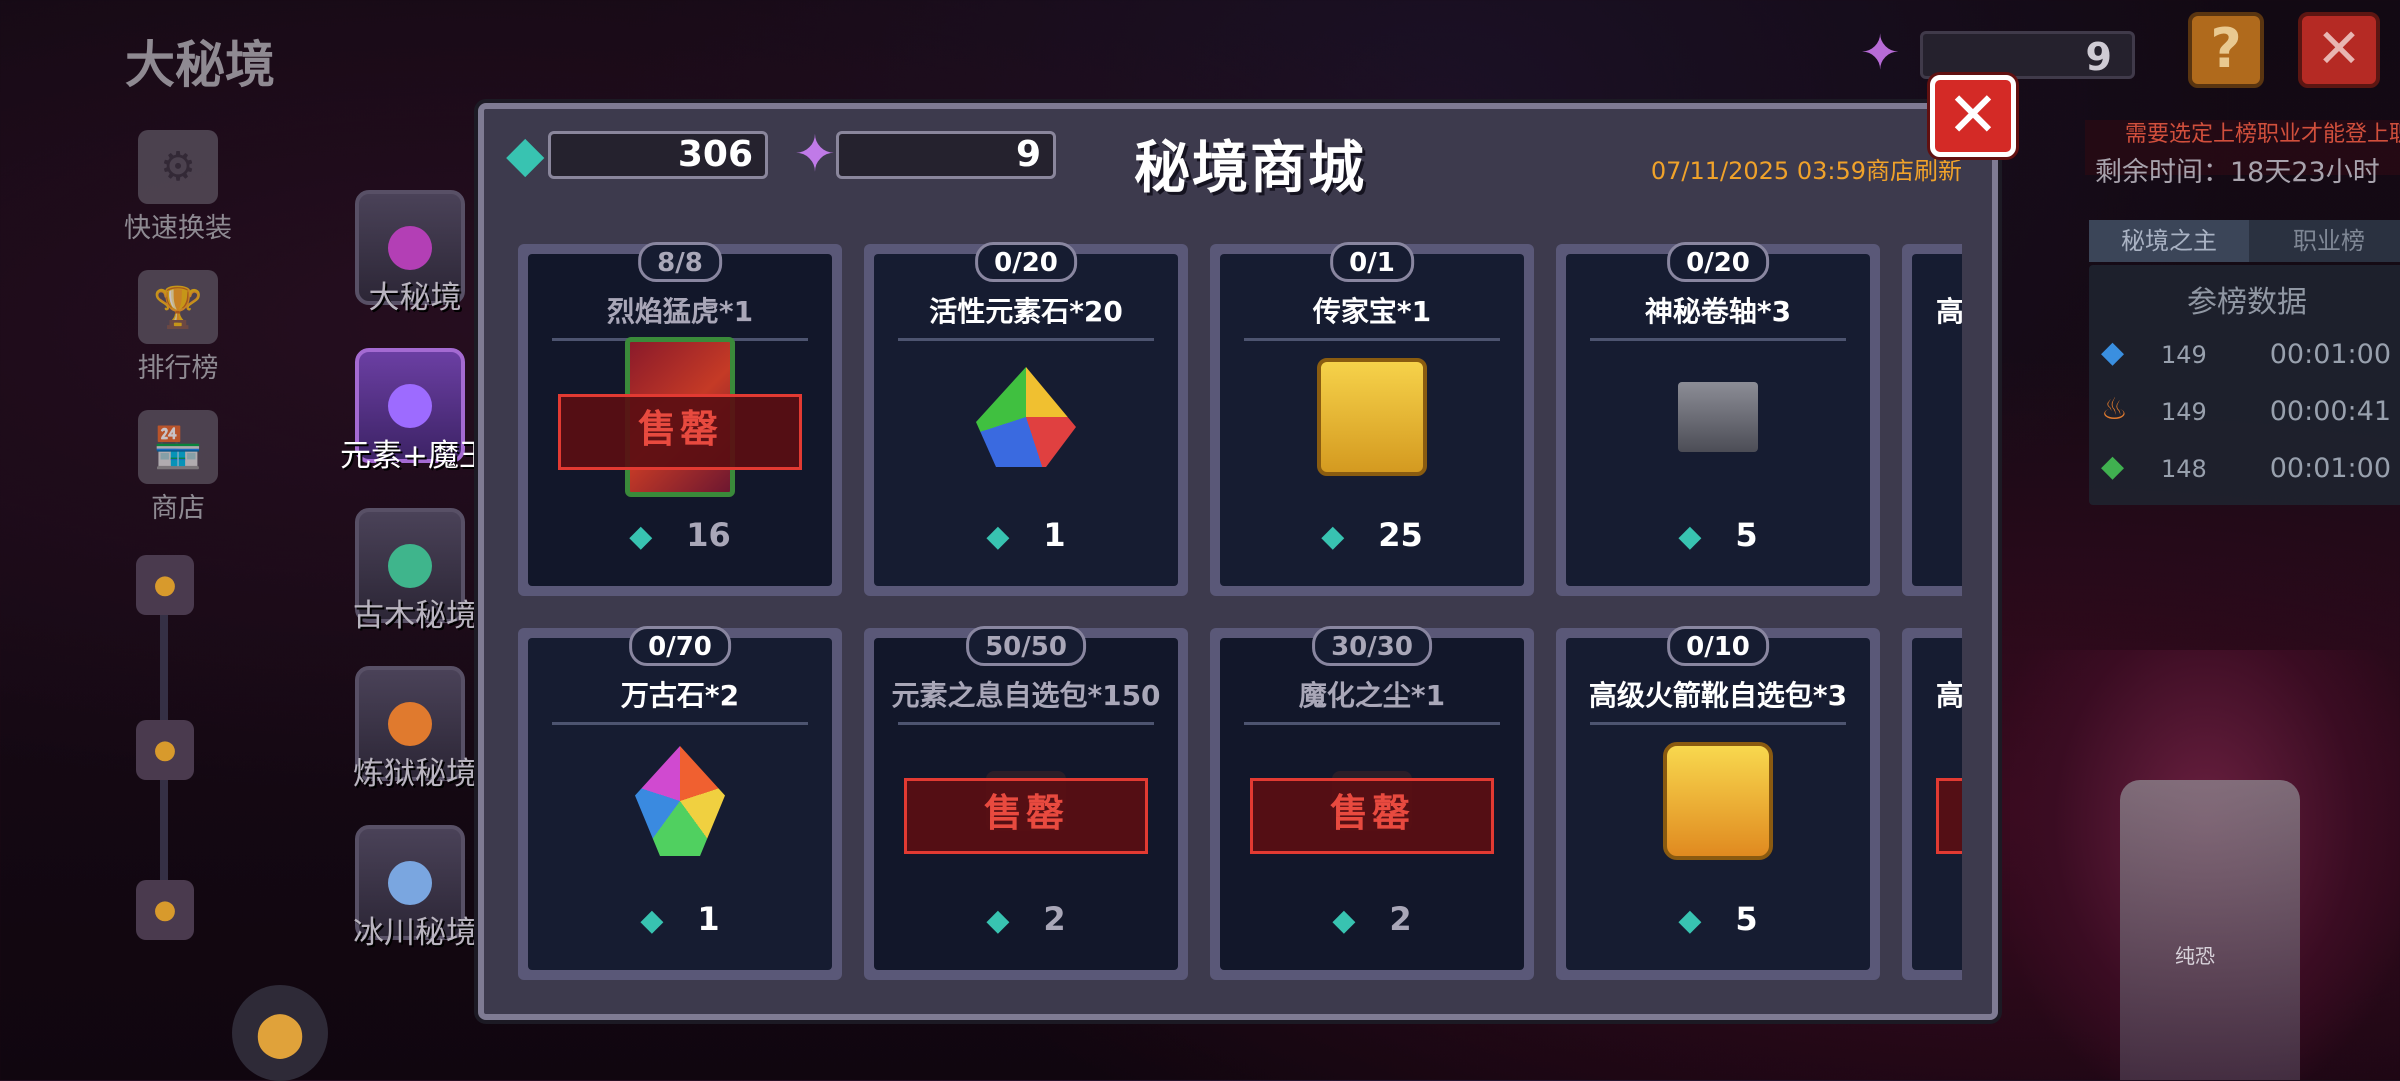  I want to click on shop-item-card: 0/10 高级火箭靴自选包*3 ◆ 5, so click(1718, 803).